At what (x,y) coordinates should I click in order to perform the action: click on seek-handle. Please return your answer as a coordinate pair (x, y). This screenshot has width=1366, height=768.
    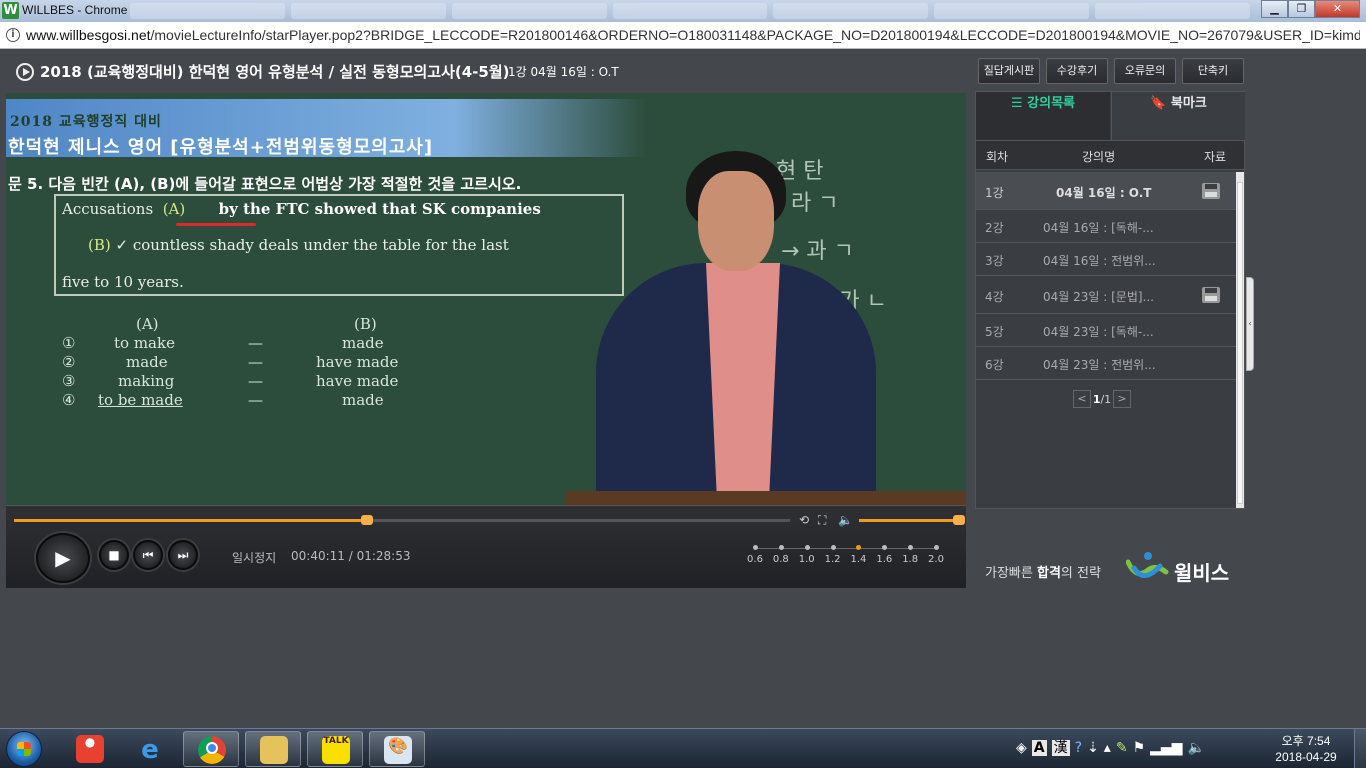
    Looking at the image, I should click on (367, 520).